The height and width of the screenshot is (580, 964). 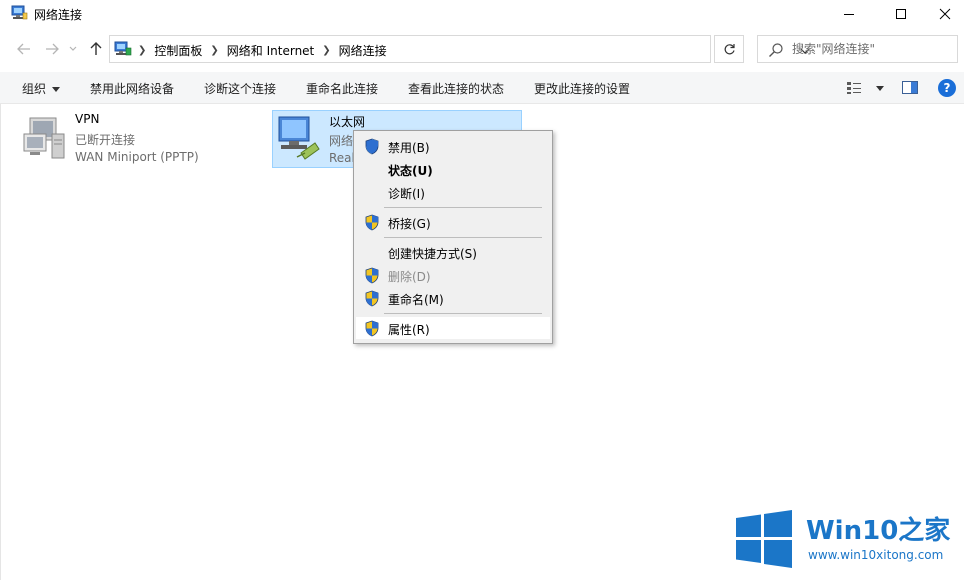 I want to click on watermark: Win10之家 www.win10xitong.com, so click(x=847, y=540).